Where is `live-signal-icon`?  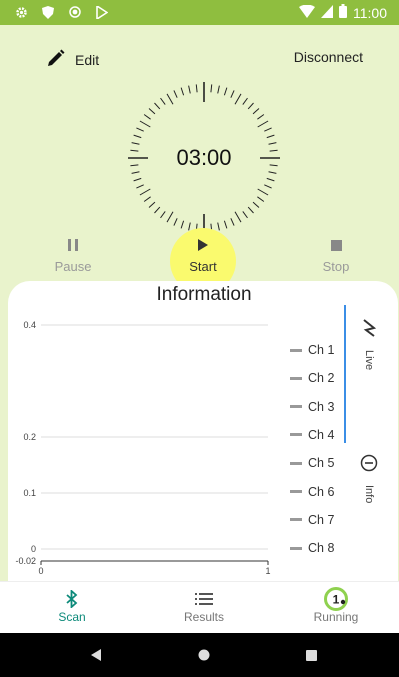
live-signal-icon is located at coordinates (369, 330).